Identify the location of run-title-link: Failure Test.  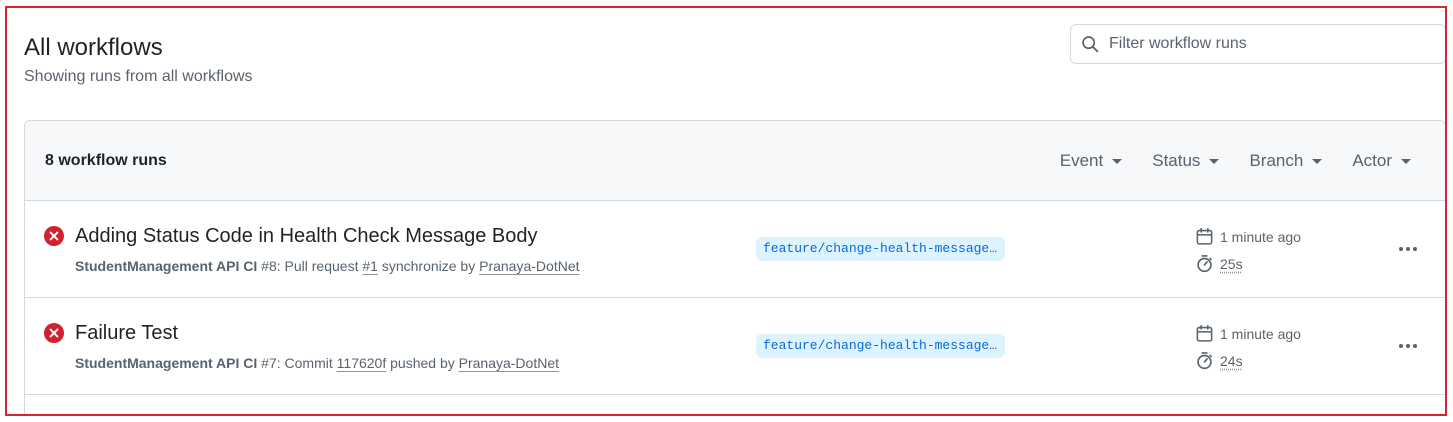
(126, 333).